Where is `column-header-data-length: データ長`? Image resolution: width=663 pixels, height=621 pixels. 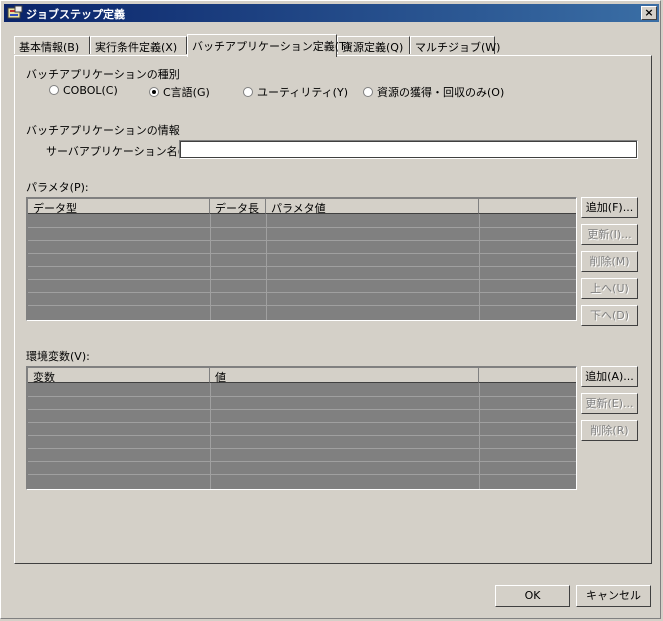 column-header-data-length: データ長 is located at coordinates (238, 207).